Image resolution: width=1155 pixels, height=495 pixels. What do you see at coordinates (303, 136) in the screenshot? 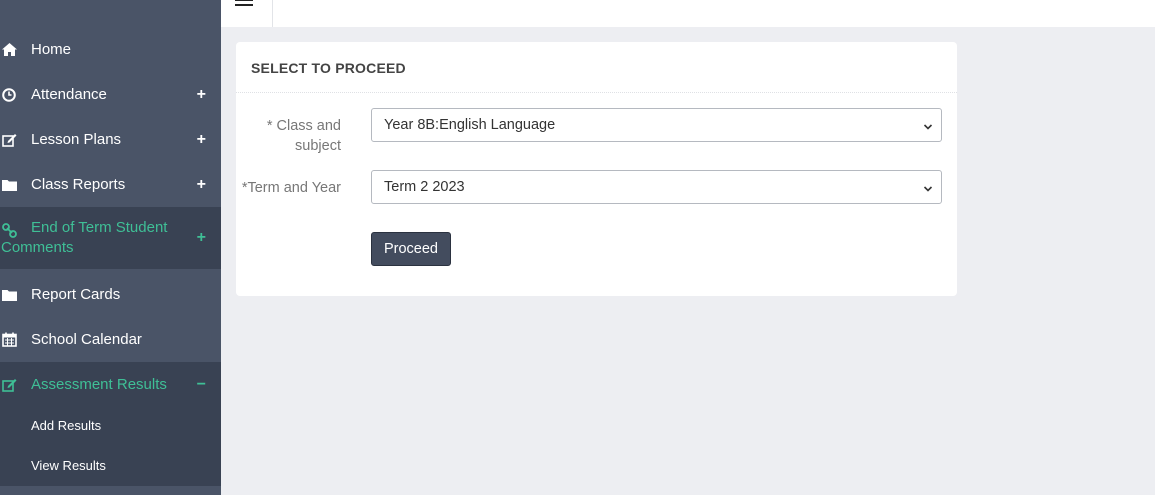
I see `class-subject-label: * Class and subject` at bounding box center [303, 136].